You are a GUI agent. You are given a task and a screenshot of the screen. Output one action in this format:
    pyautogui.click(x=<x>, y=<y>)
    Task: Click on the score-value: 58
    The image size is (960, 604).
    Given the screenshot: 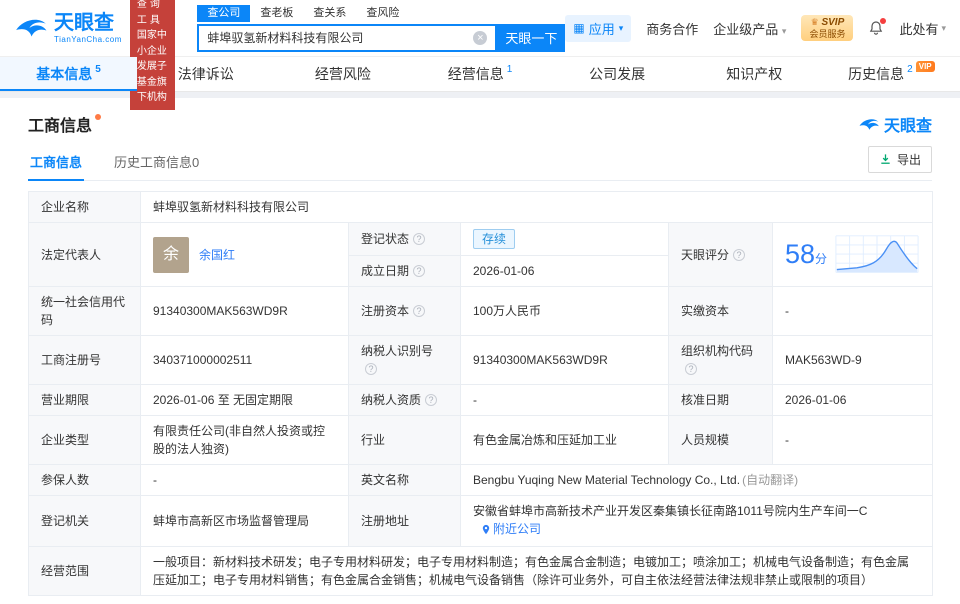 What is the action you would take?
    pyautogui.click(x=800, y=254)
    